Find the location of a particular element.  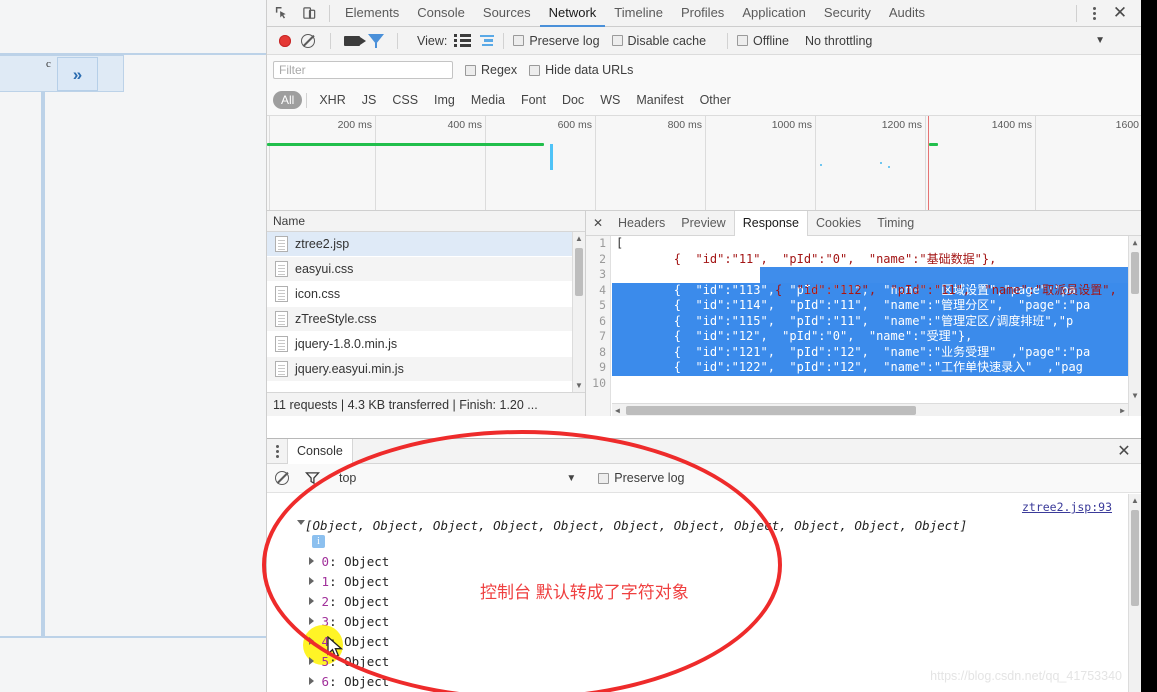

device-toolbar-icon is located at coordinates (309, 13).